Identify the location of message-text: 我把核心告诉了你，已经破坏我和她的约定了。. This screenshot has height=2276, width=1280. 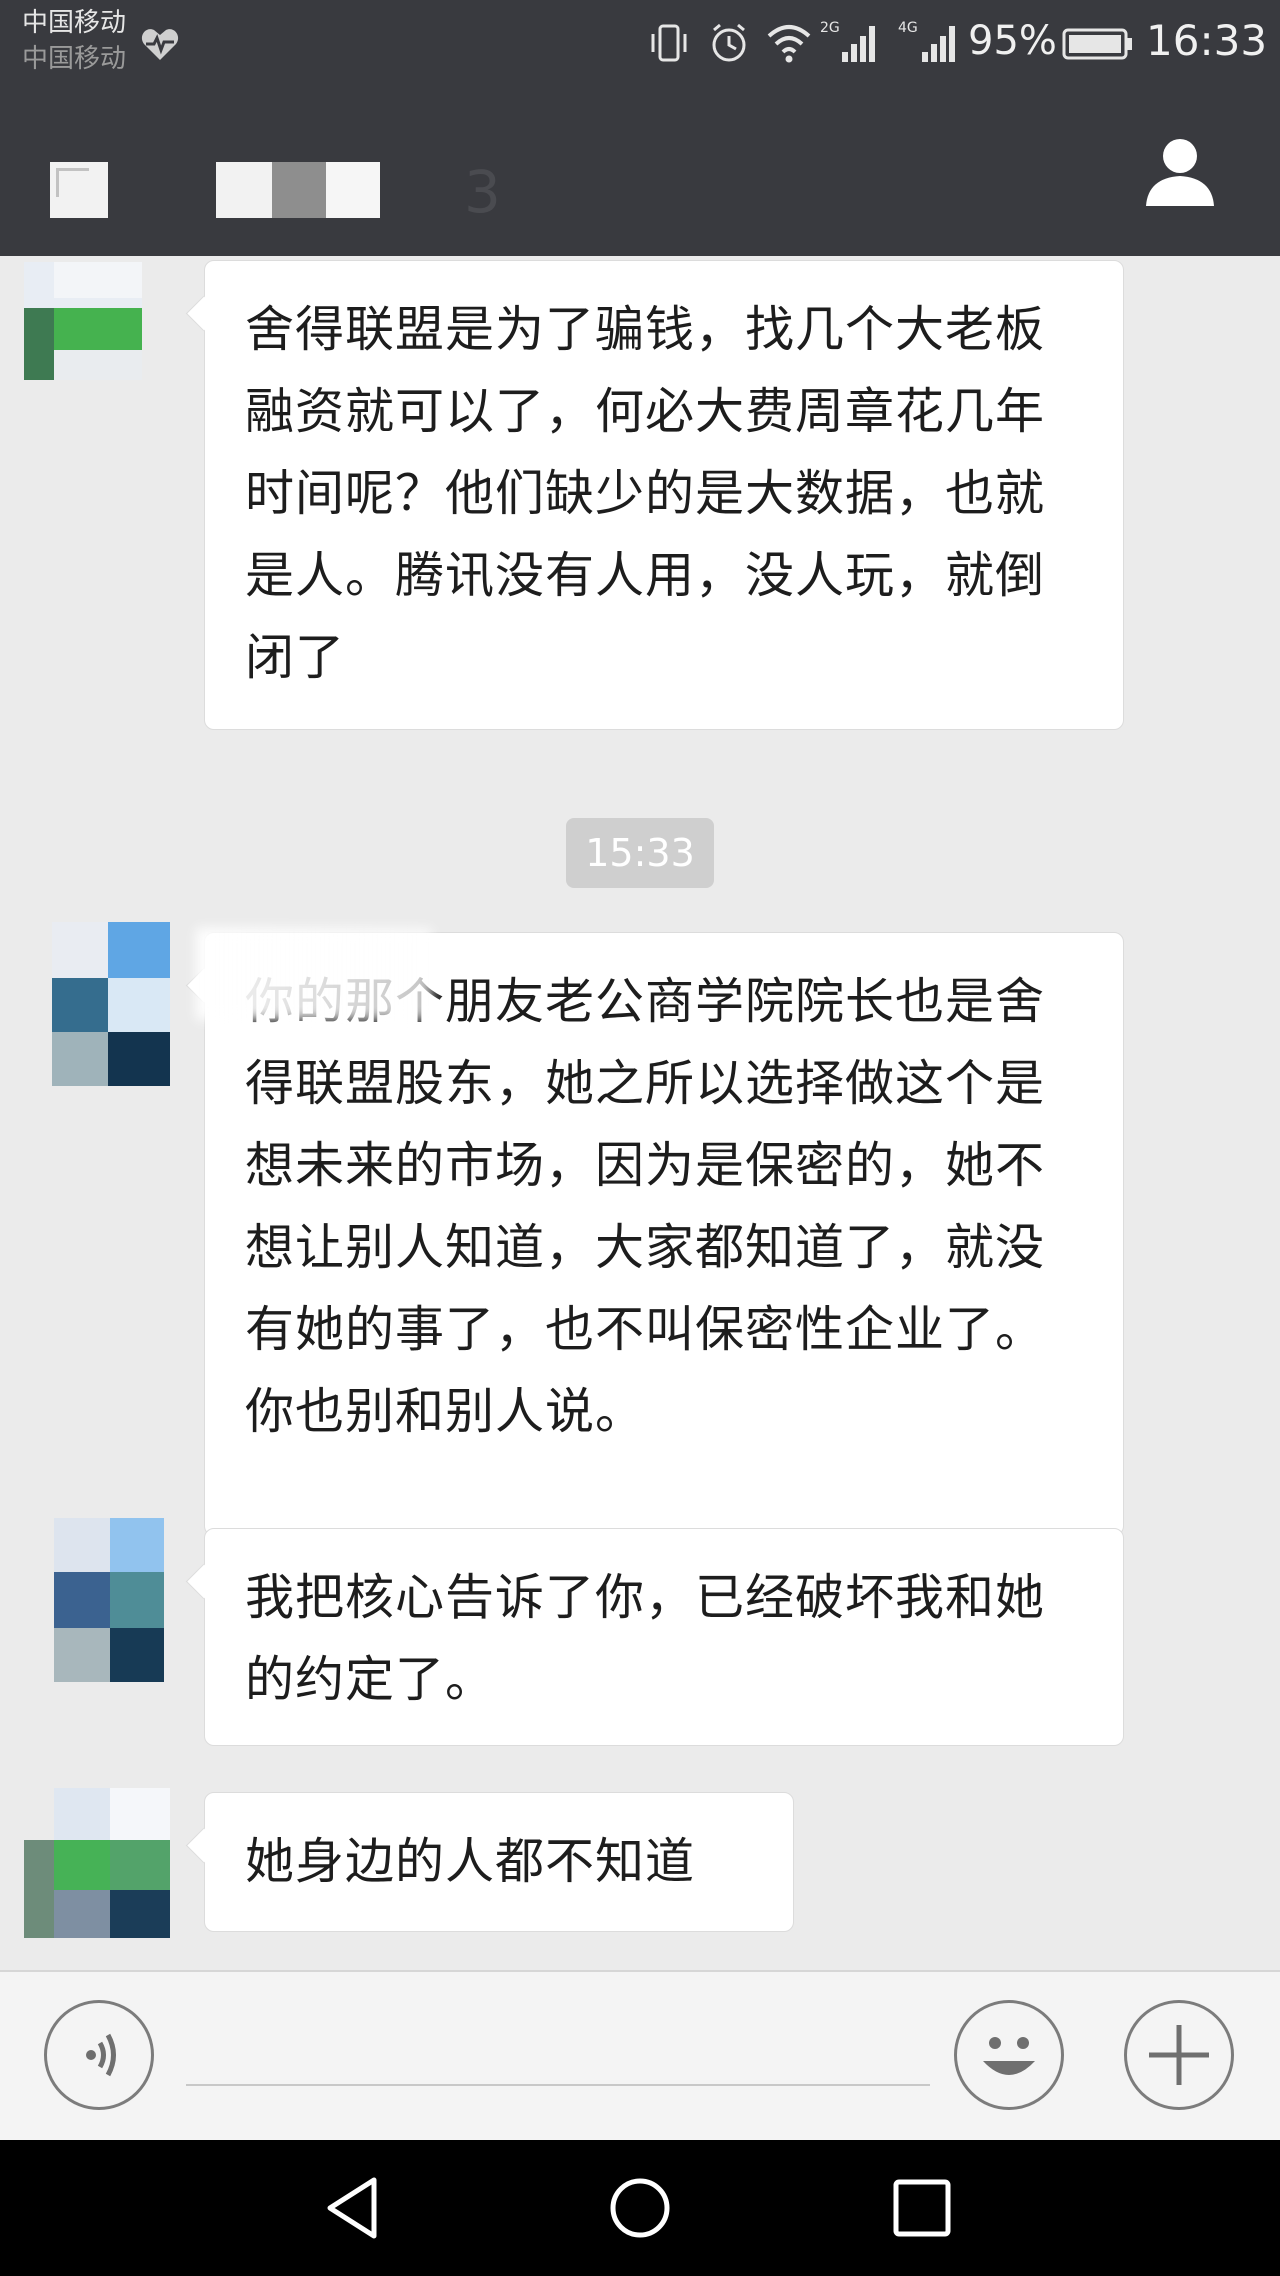
(645, 1638).